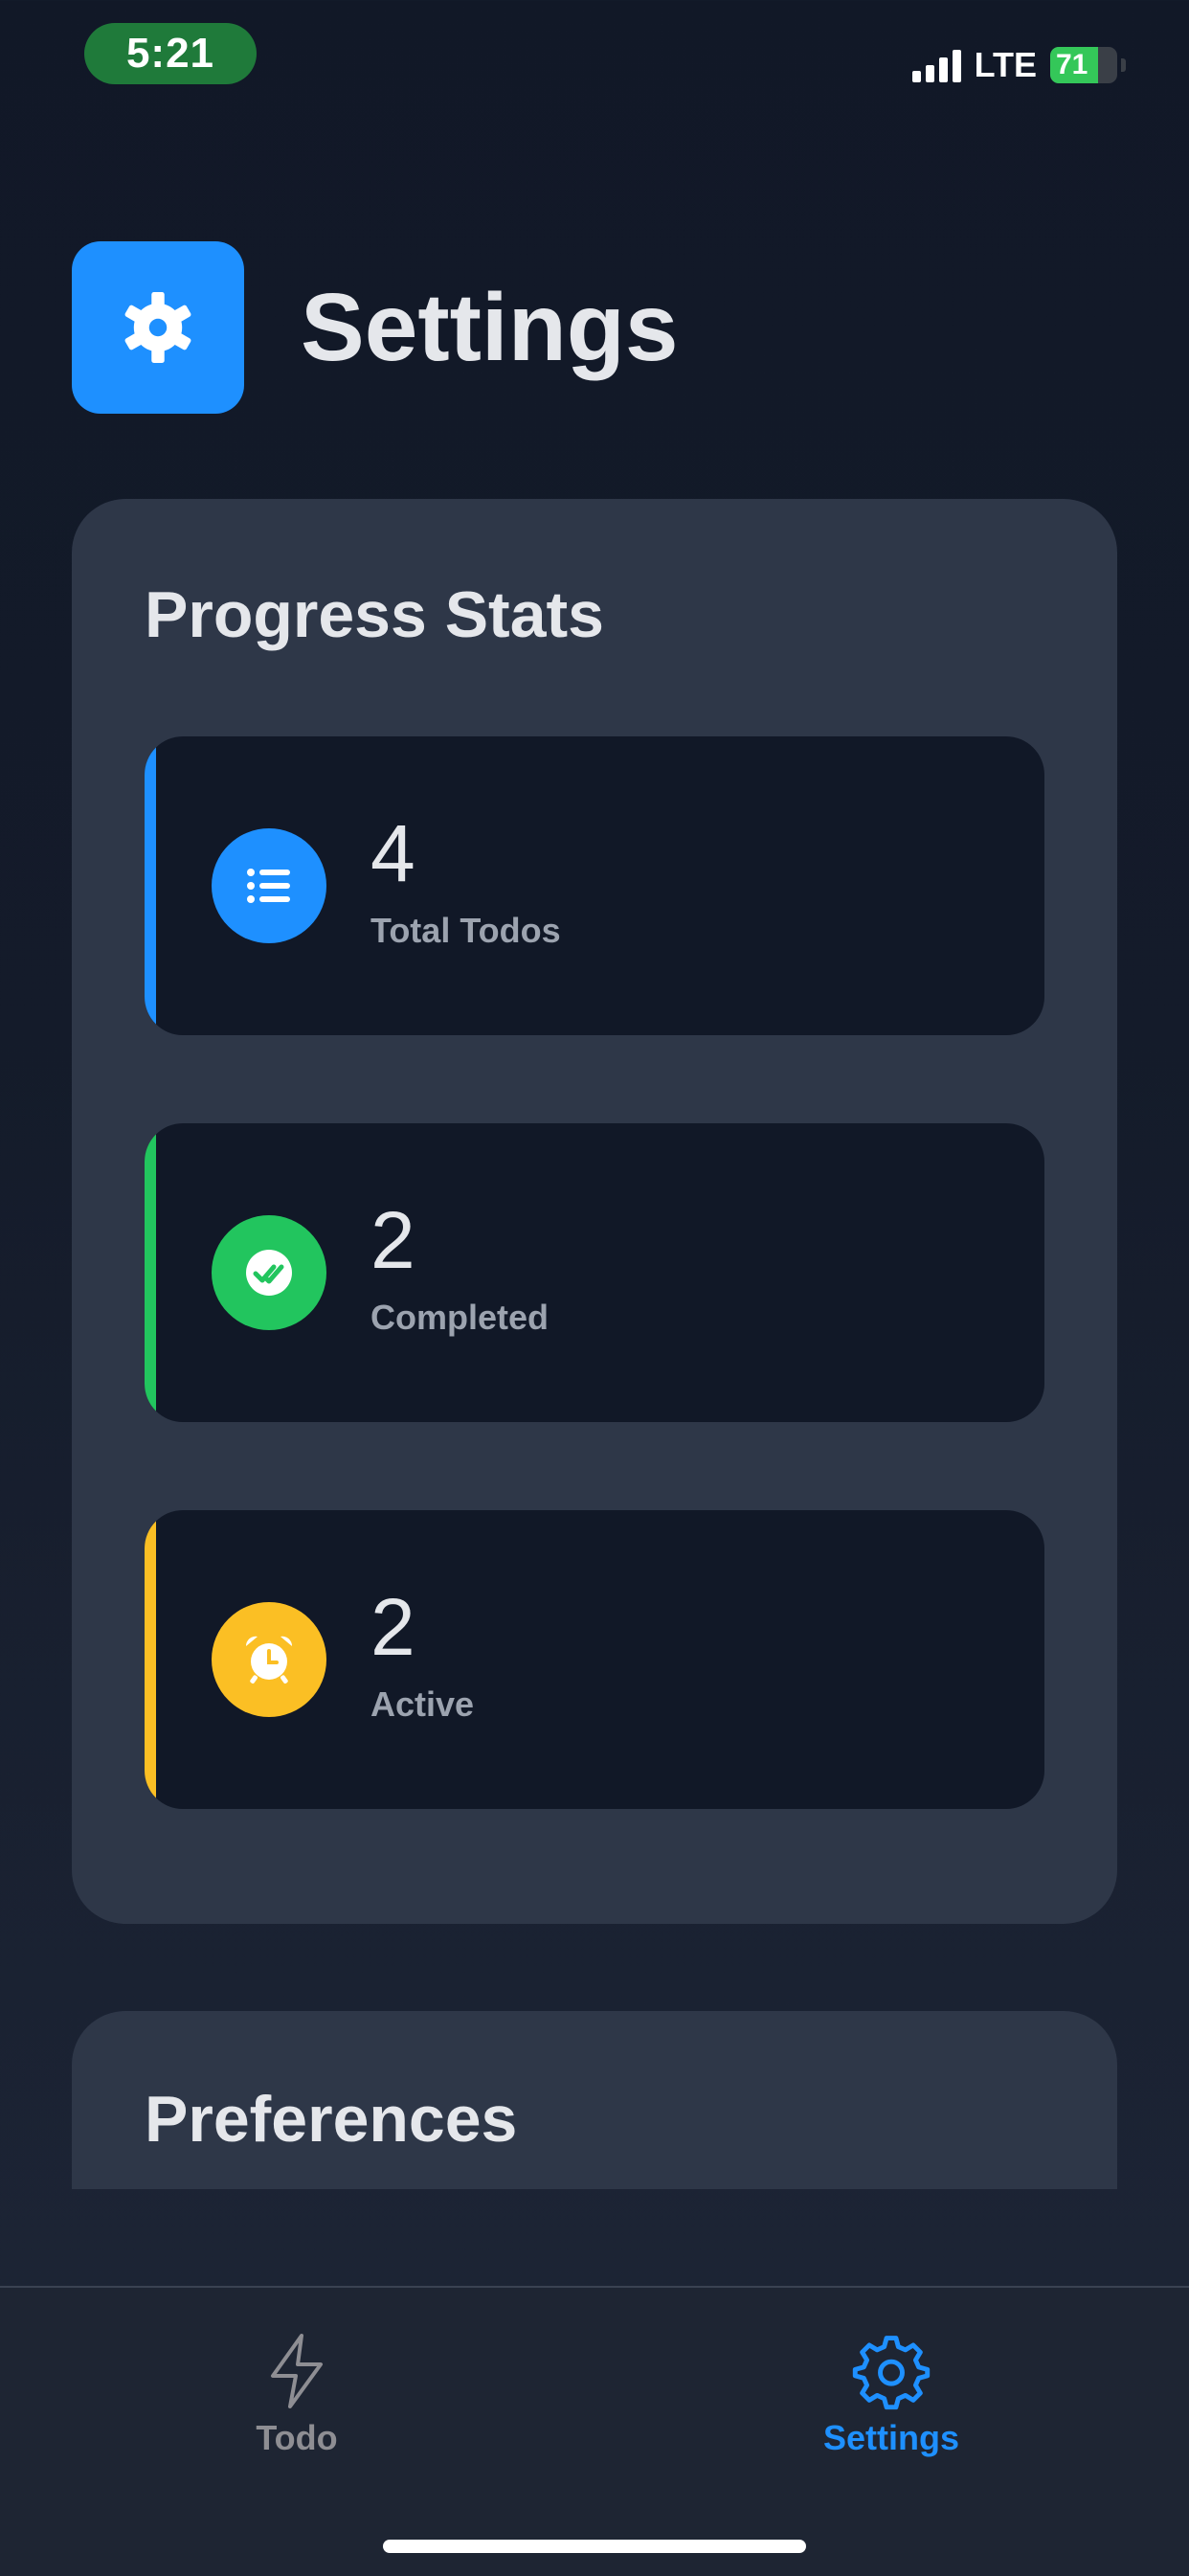 Image resolution: width=1189 pixels, height=2576 pixels. What do you see at coordinates (1005, 64) in the screenshot?
I see `network-type: LTE` at bounding box center [1005, 64].